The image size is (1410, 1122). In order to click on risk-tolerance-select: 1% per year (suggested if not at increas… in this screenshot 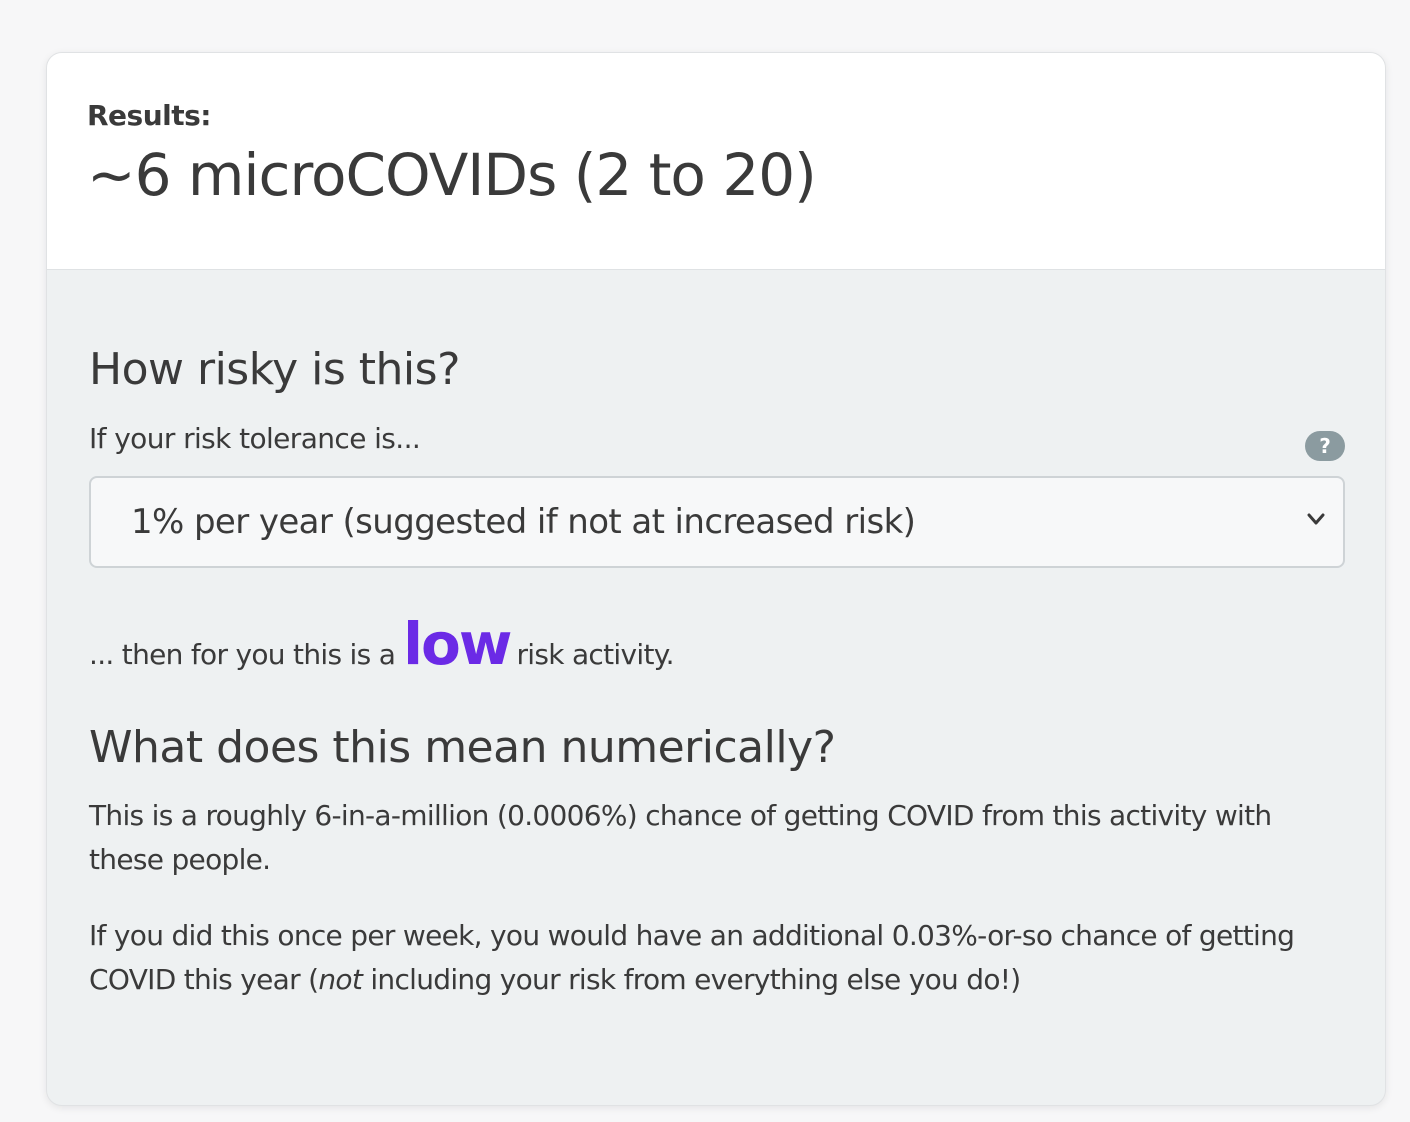, I will do `click(717, 522)`.